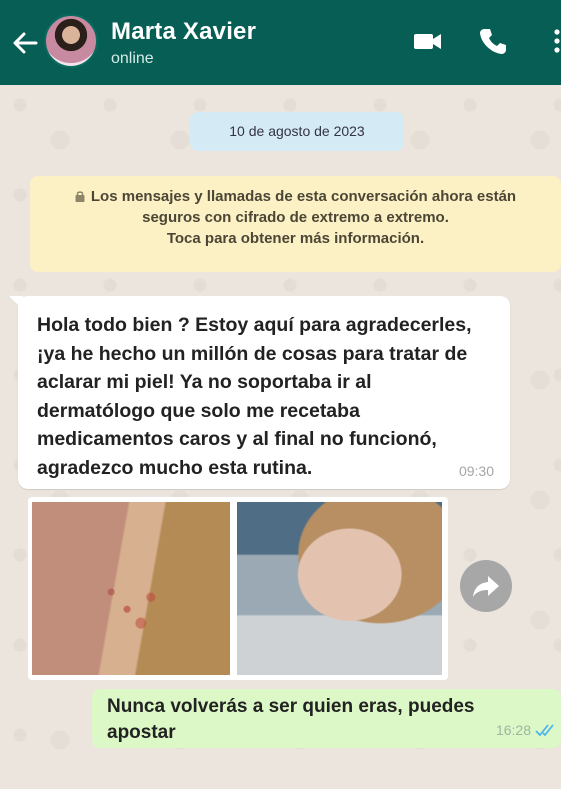  I want to click on contact-avatar, so click(71, 41).